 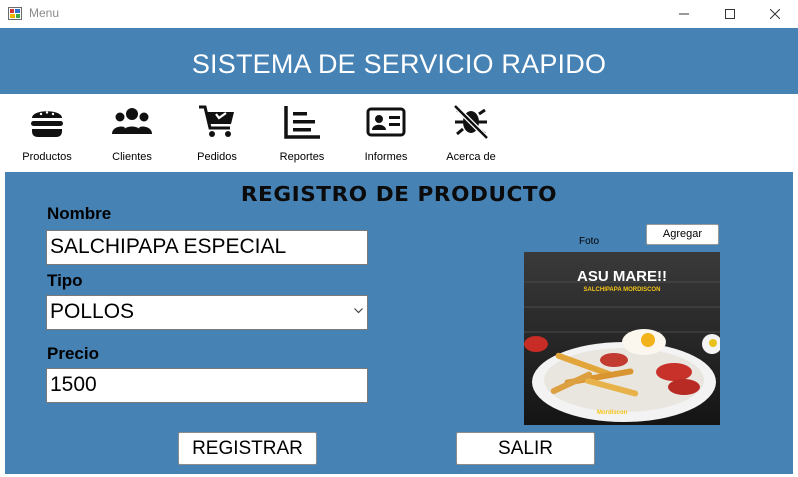 I want to click on id-card-icon, so click(x=386, y=122).